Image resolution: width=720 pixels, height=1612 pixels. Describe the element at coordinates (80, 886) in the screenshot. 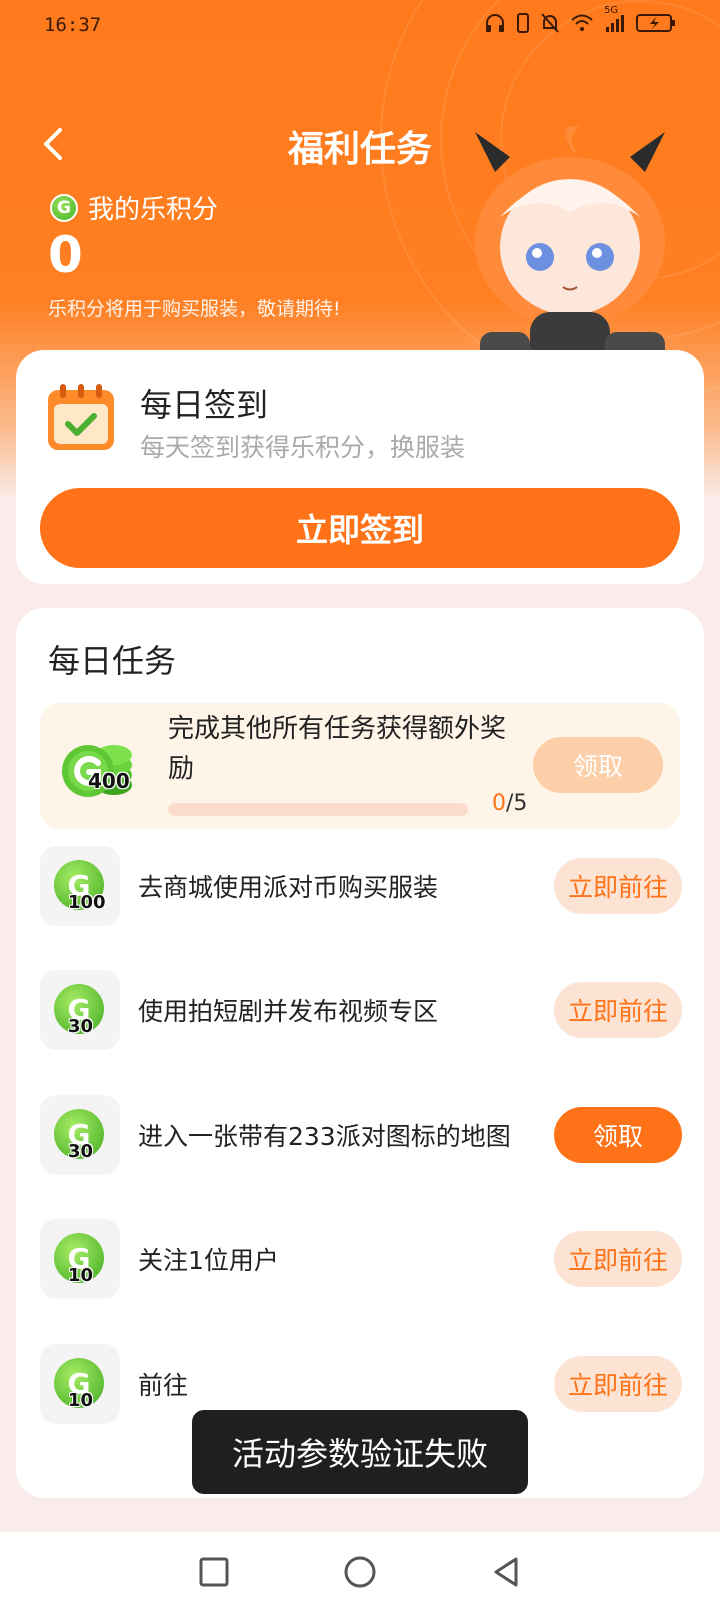

I see `task-coin-icon: G 100` at that location.